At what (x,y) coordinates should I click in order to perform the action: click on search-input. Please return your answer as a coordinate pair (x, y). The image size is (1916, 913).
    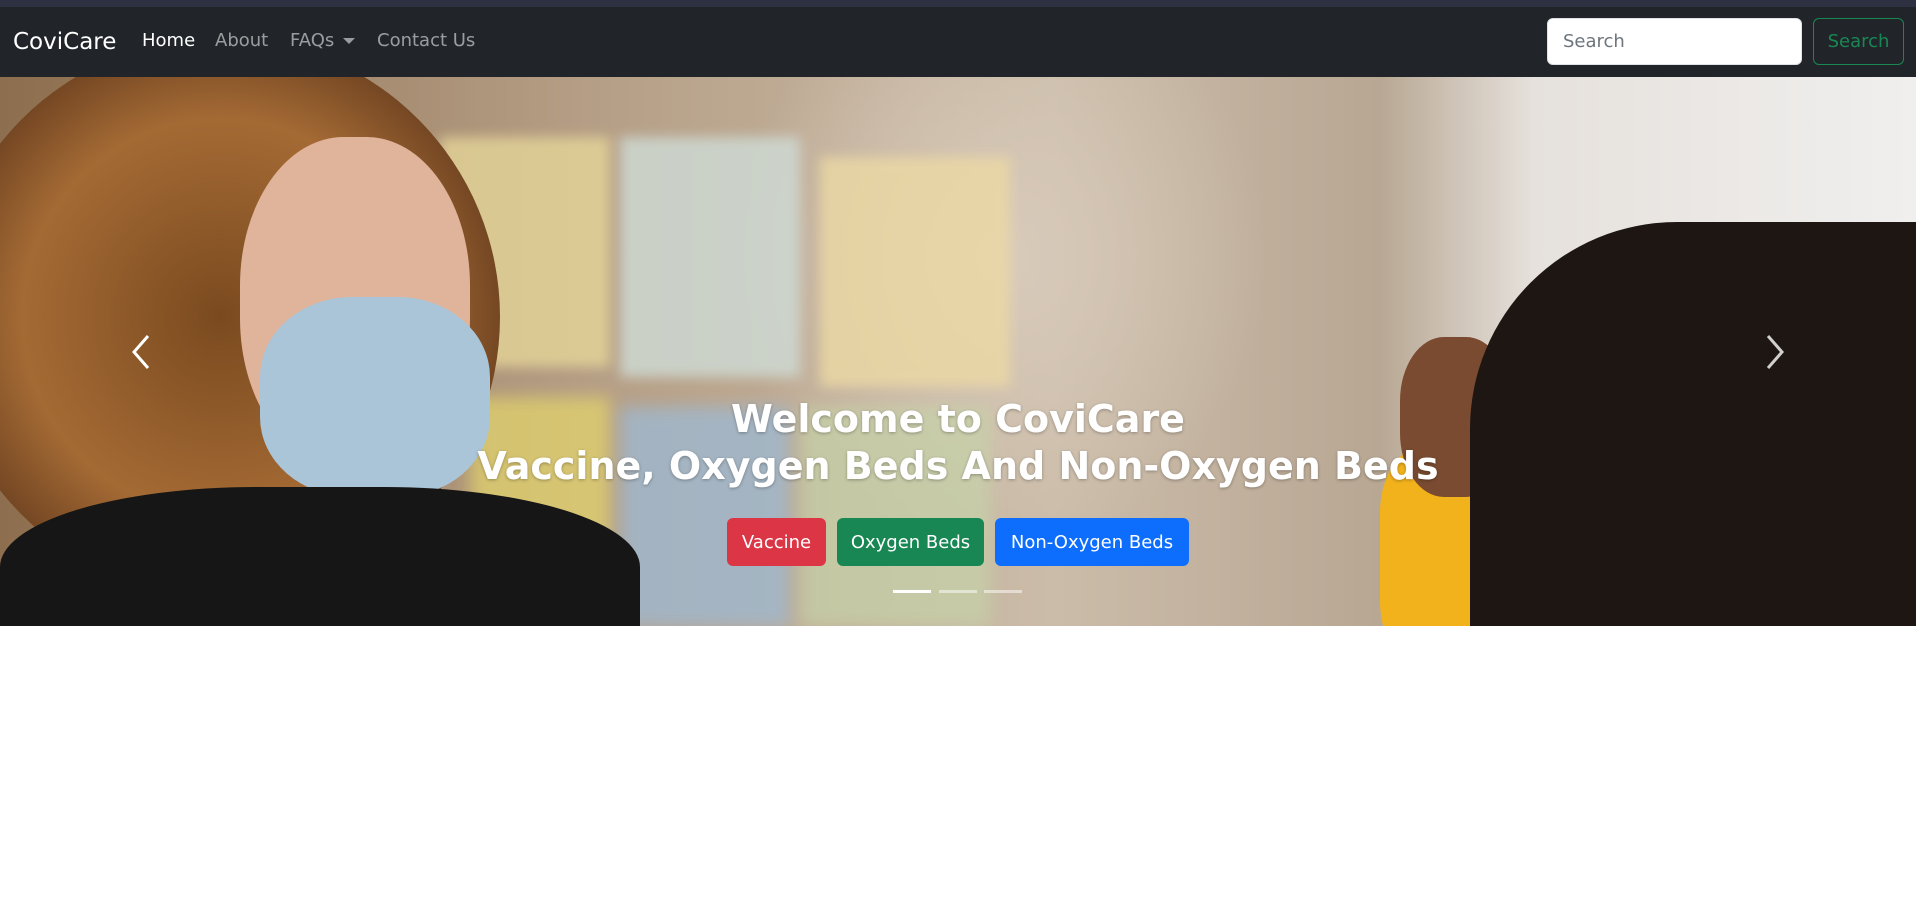
    Looking at the image, I should click on (1674, 41).